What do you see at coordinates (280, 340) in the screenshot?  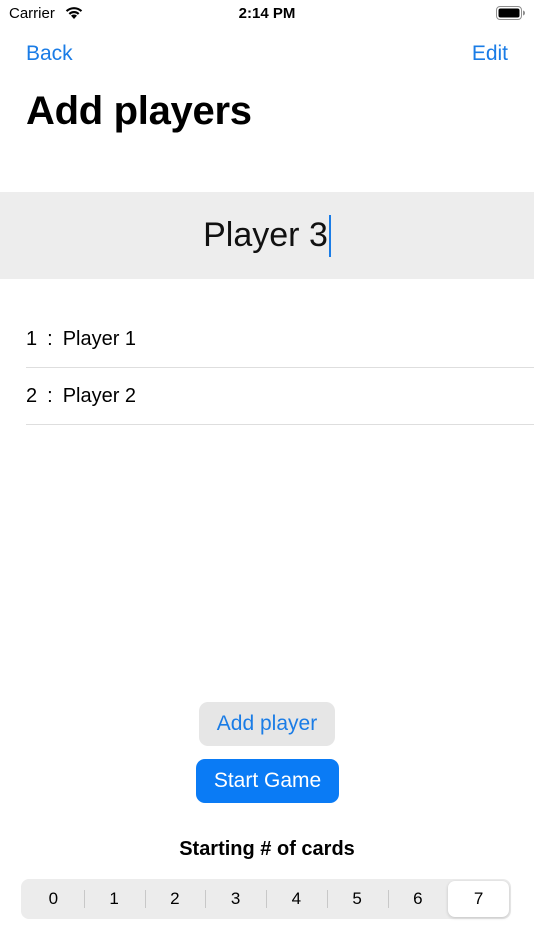 I see `list-item: 1 : Player 1` at bounding box center [280, 340].